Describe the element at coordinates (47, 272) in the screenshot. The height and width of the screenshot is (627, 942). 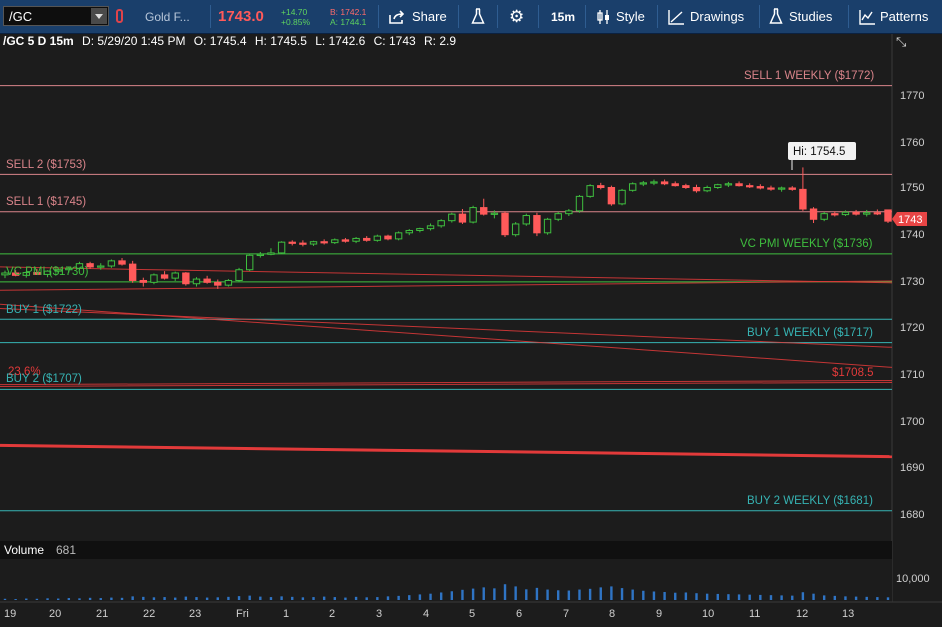
I see `vc-pmi-label: VC PMI ($1730)` at that location.